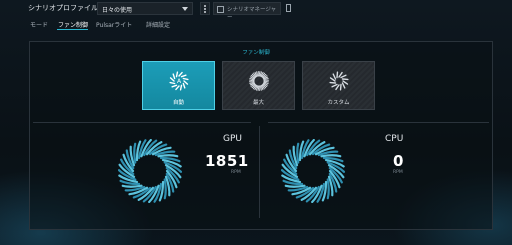  I want to click on cpu-fan-icon, so click(313, 171).